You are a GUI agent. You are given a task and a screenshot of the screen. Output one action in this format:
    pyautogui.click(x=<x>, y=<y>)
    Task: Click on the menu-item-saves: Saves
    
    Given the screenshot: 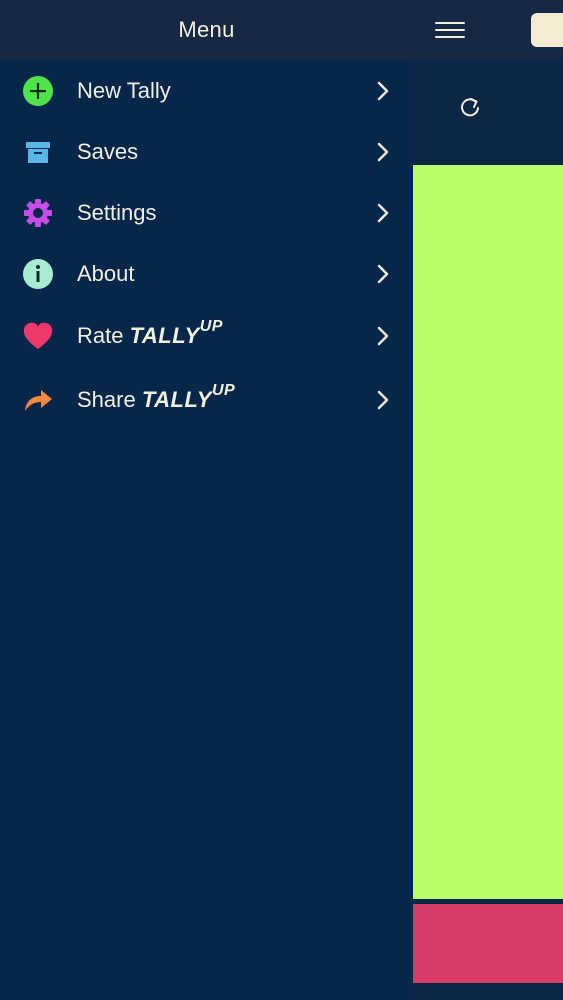 What is the action you would take?
    pyautogui.click(x=206, y=151)
    